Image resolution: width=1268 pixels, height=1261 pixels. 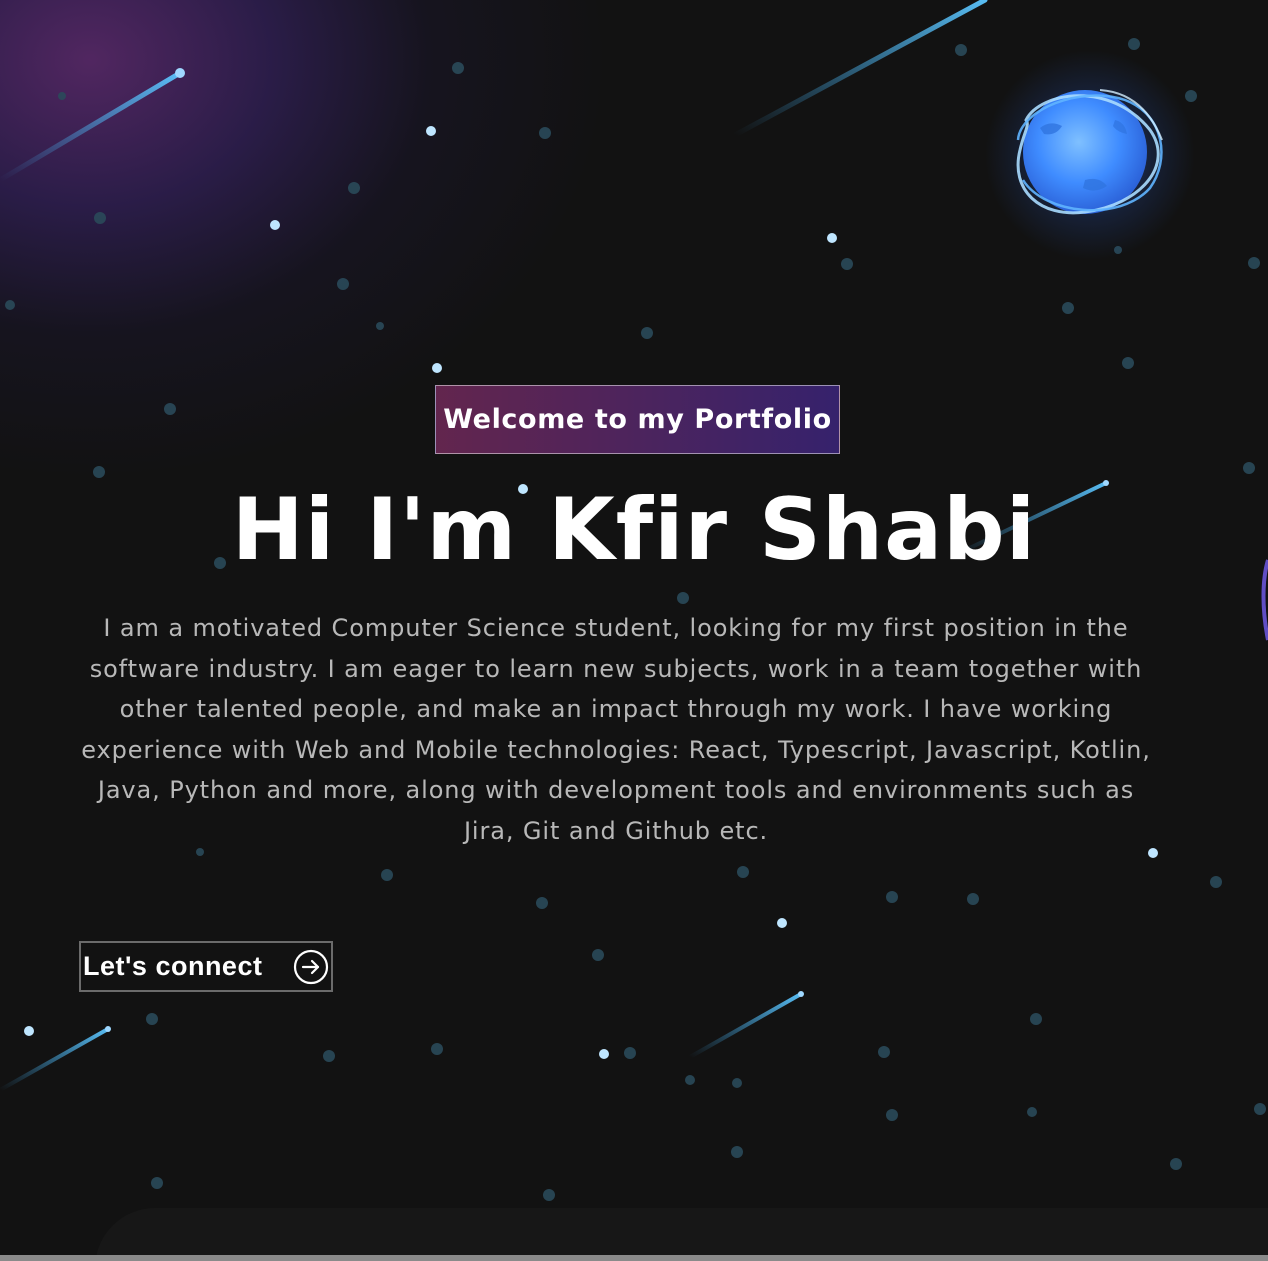 What do you see at coordinates (311, 967) in the screenshot?
I see `arrow-right-circle-icon` at bounding box center [311, 967].